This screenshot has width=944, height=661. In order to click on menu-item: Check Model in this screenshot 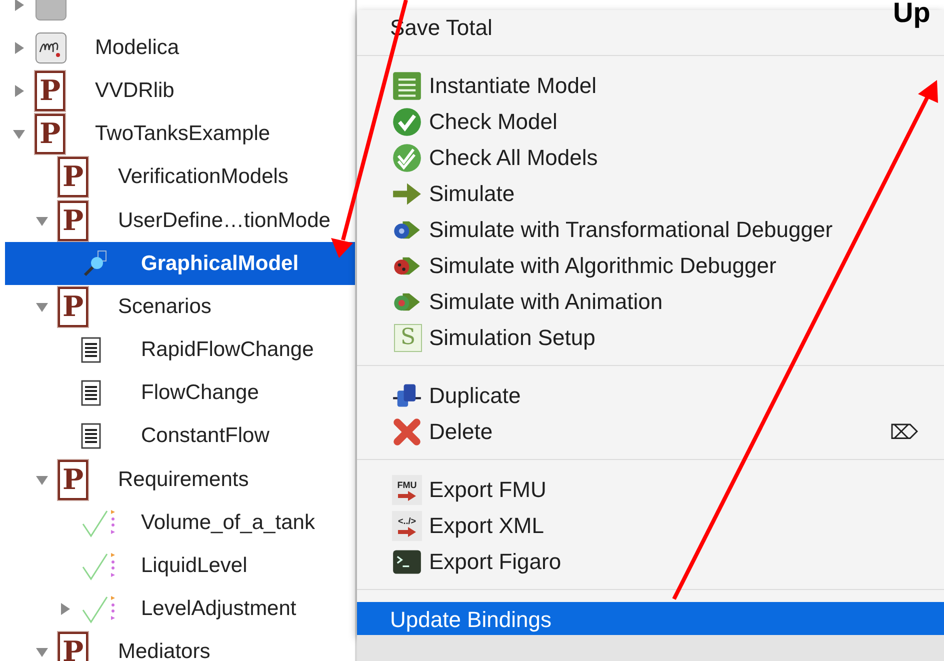, I will do `click(650, 122)`.